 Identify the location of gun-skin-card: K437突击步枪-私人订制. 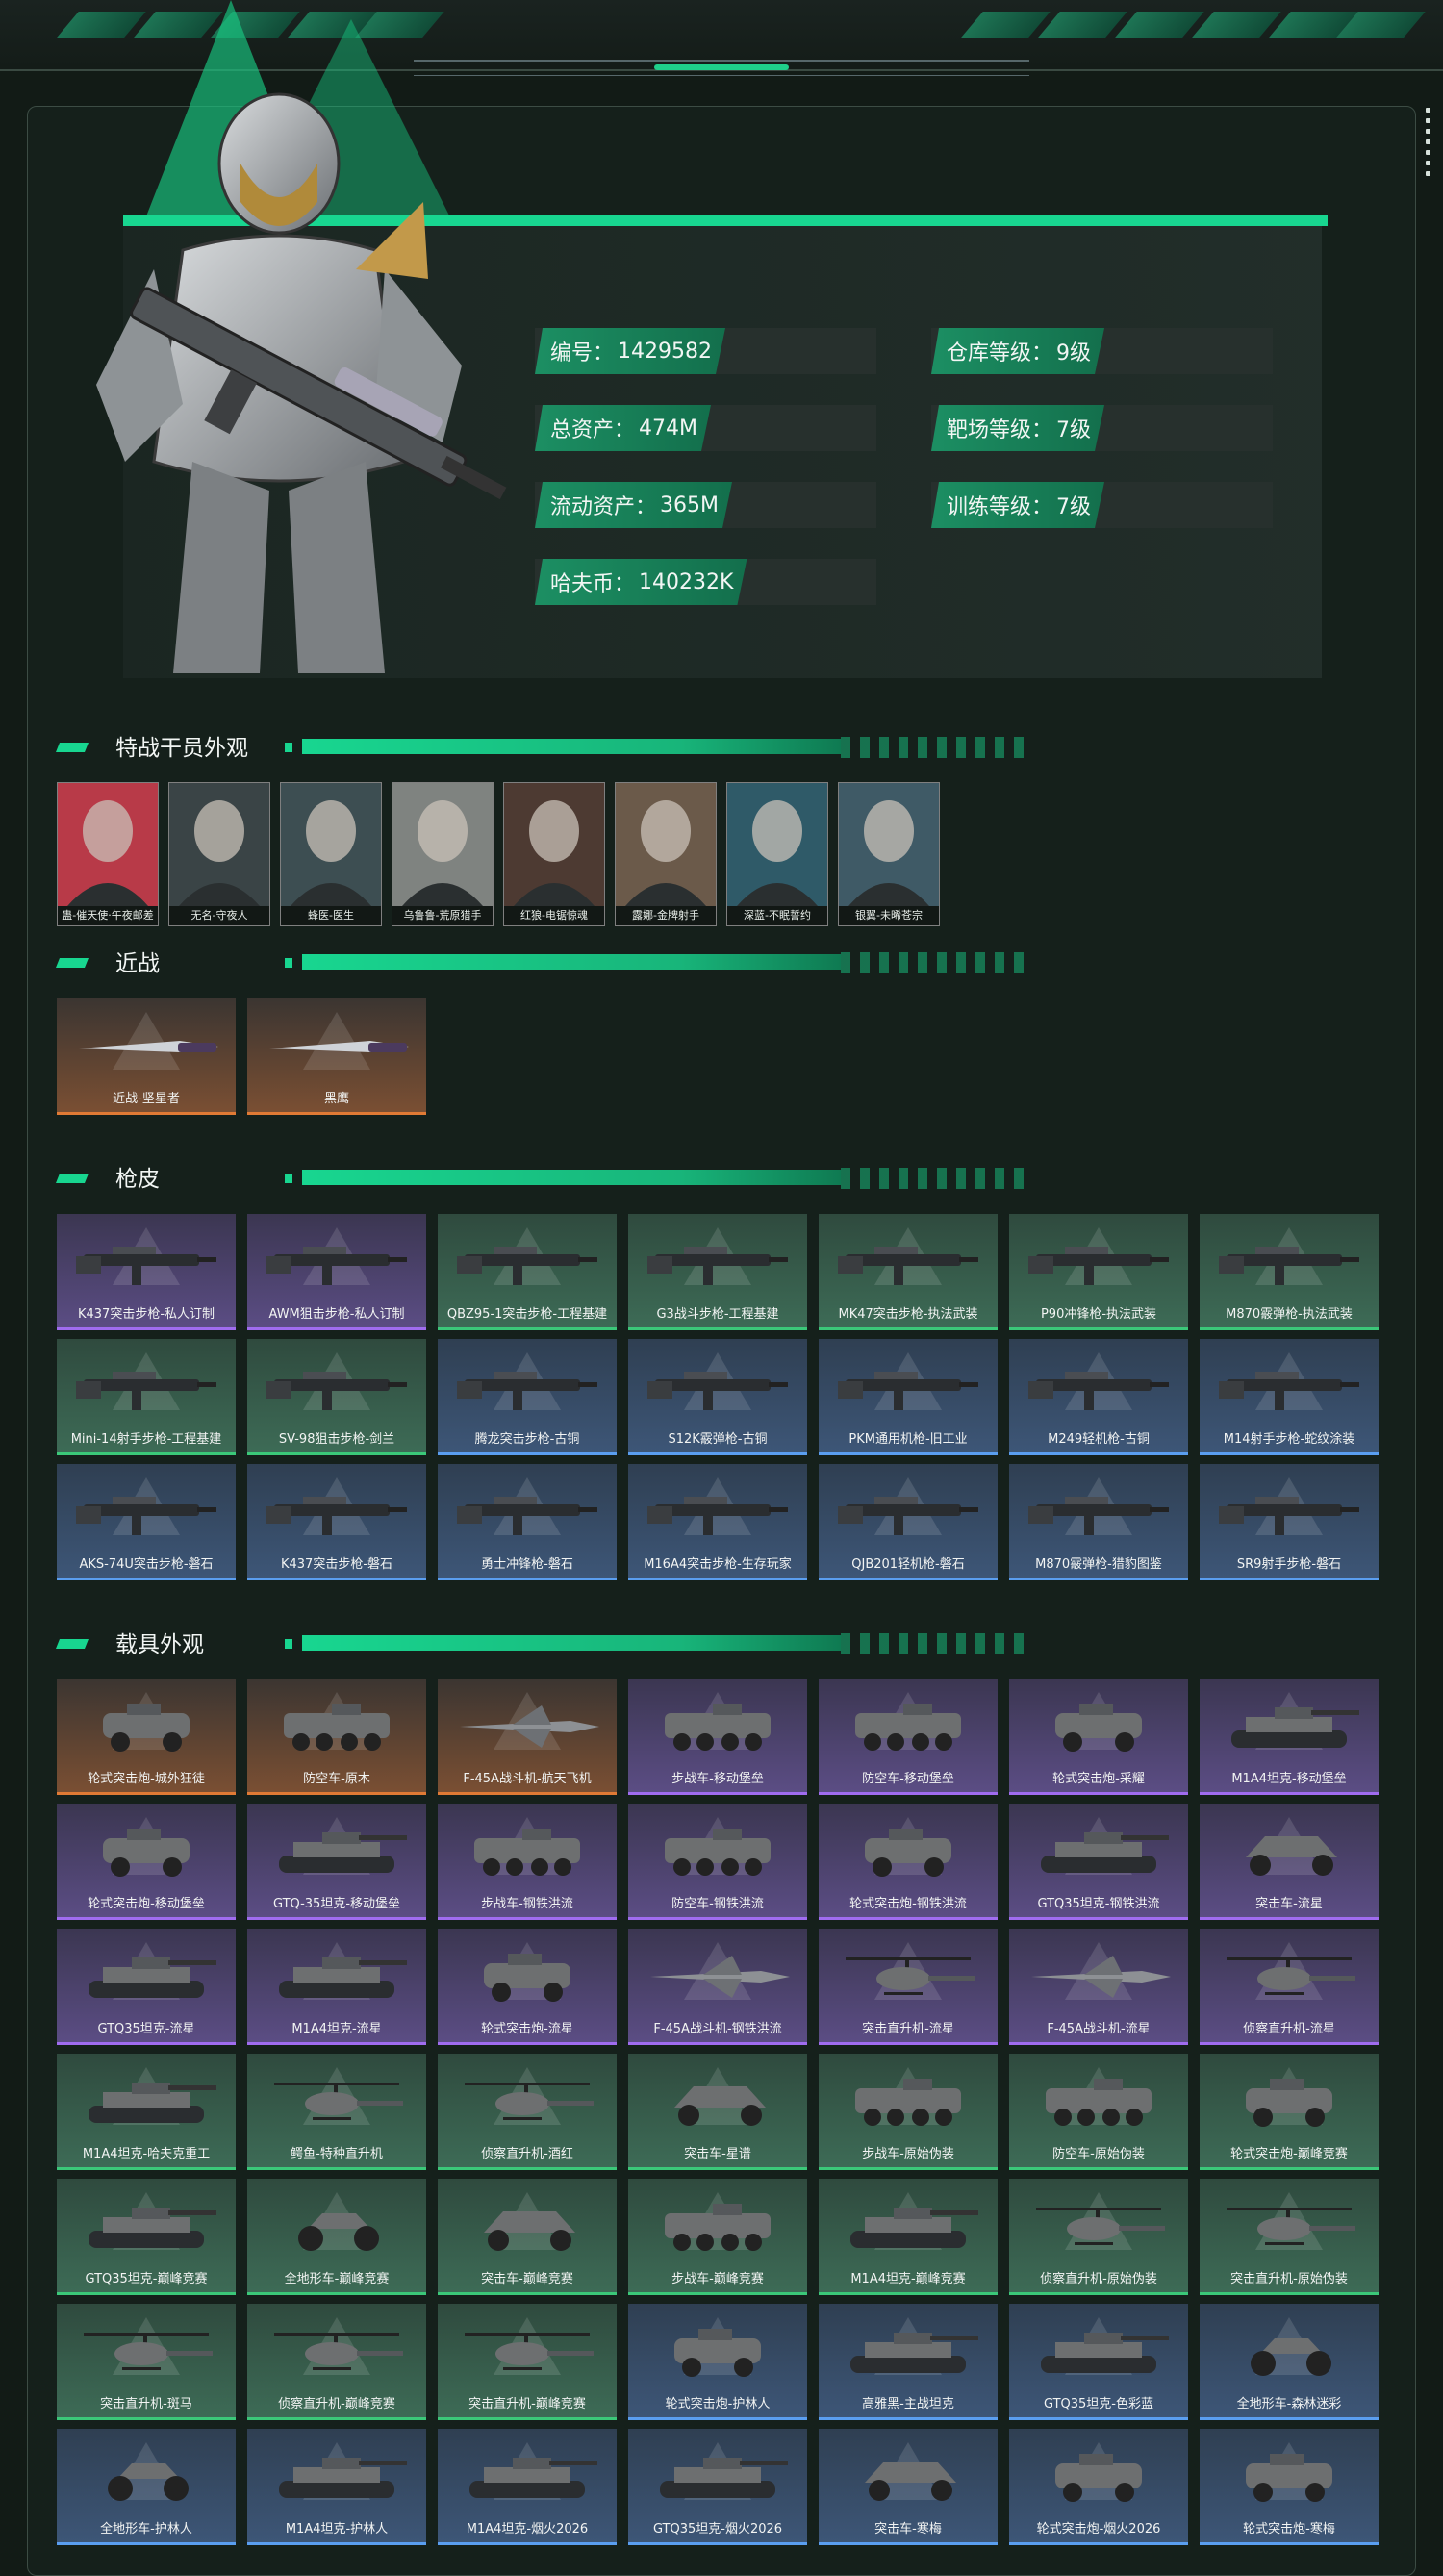
(146, 1272).